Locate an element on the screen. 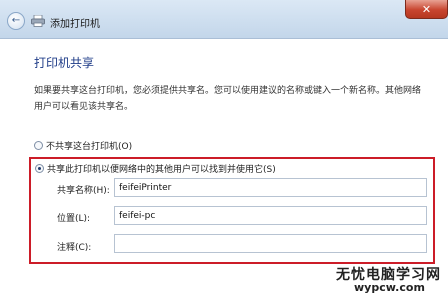 The width and height of the screenshot is (448, 295). watermark-url: wypcw.com is located at coordinates (389, 287).